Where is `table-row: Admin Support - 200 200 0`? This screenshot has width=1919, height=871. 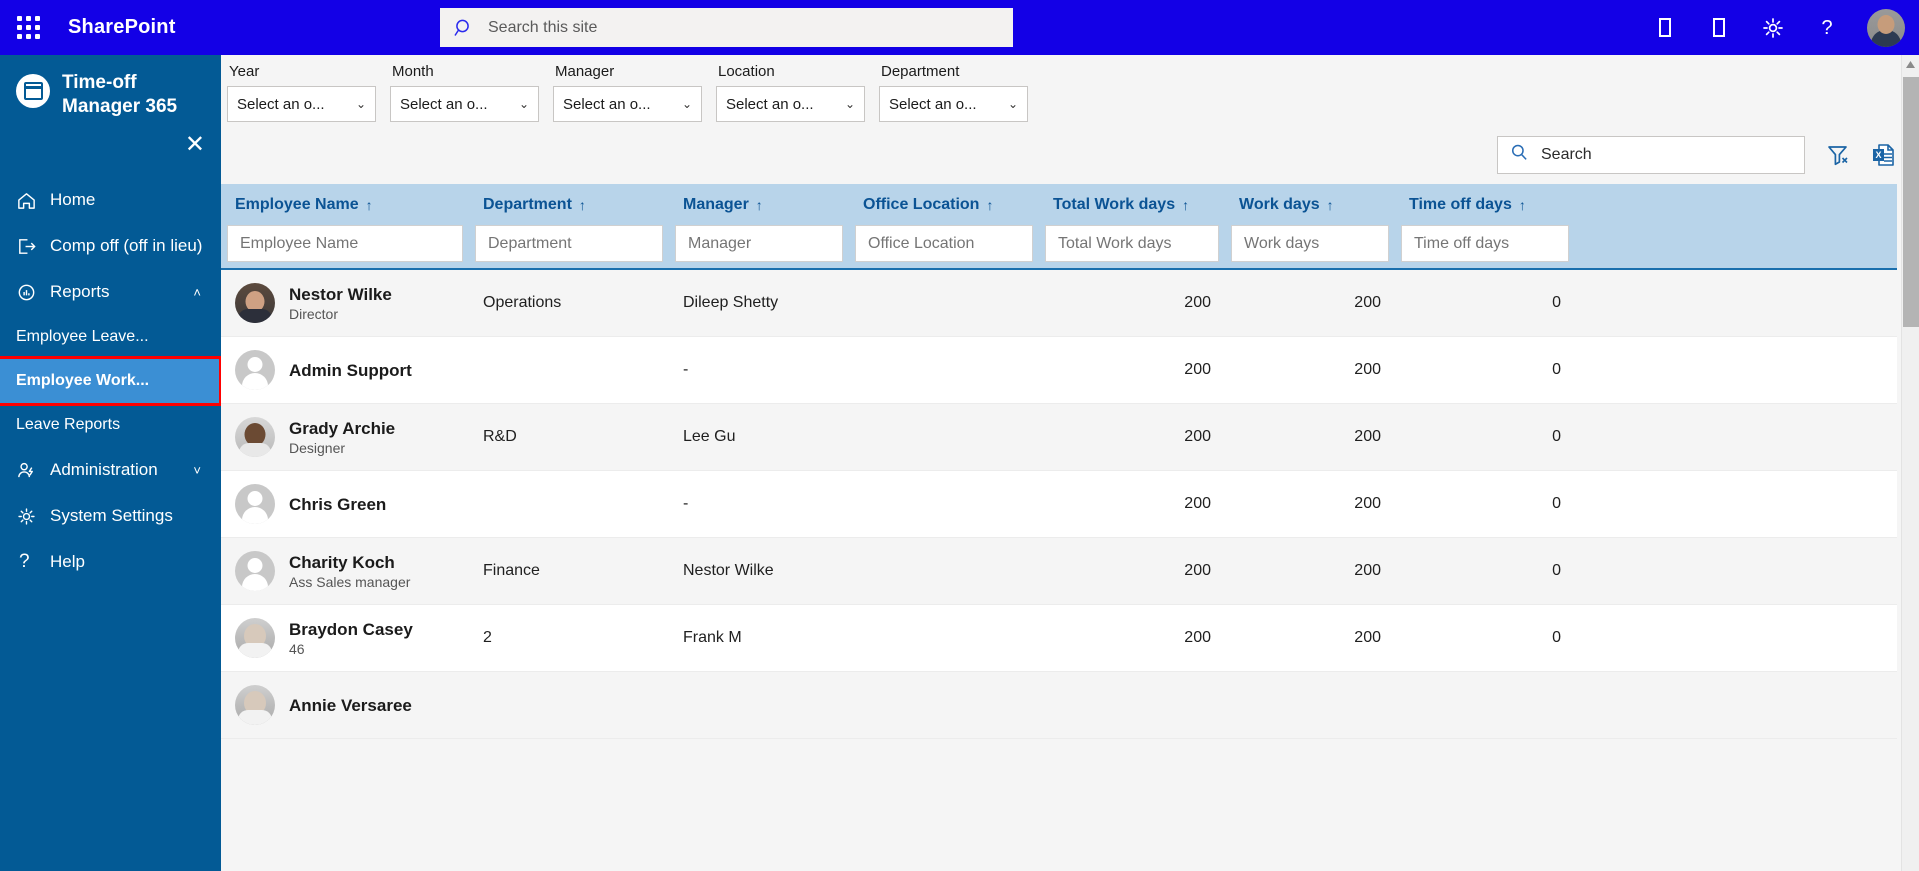
table-row: Admin Support - 200 200 0 is located at coordinates (1059, 370).